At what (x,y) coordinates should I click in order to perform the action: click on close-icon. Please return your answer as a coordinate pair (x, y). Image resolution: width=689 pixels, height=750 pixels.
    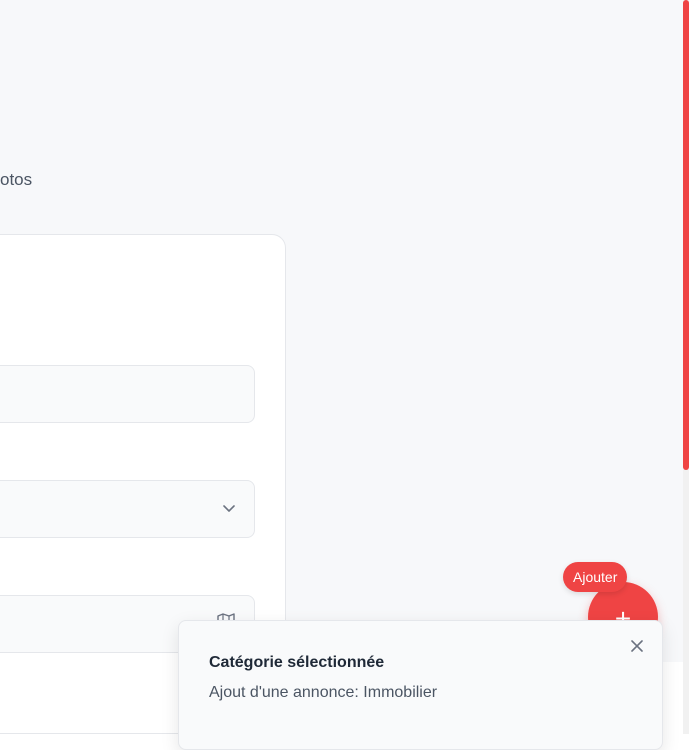
    Looking at the image, I should click on (637, 646).